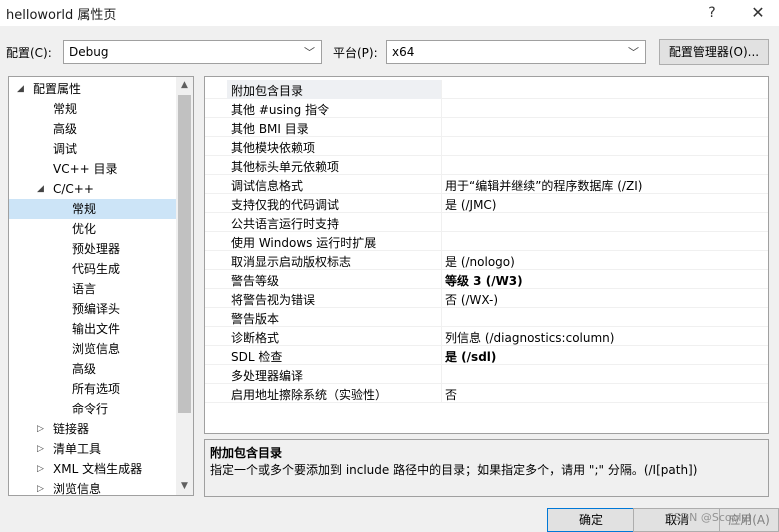  Describe the element at coordinates (291, 262) in the screenshot. I see `property-name: 取消显示启动版权标志` at that location.